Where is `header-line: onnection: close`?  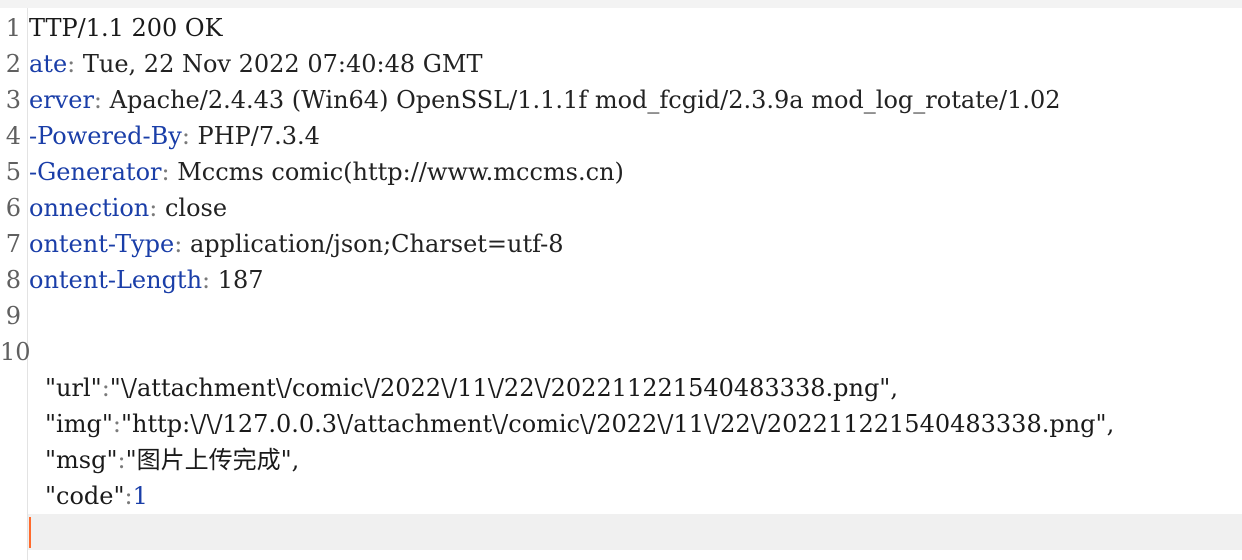 header-line: onnection: close is located at coordinates (128, 208).